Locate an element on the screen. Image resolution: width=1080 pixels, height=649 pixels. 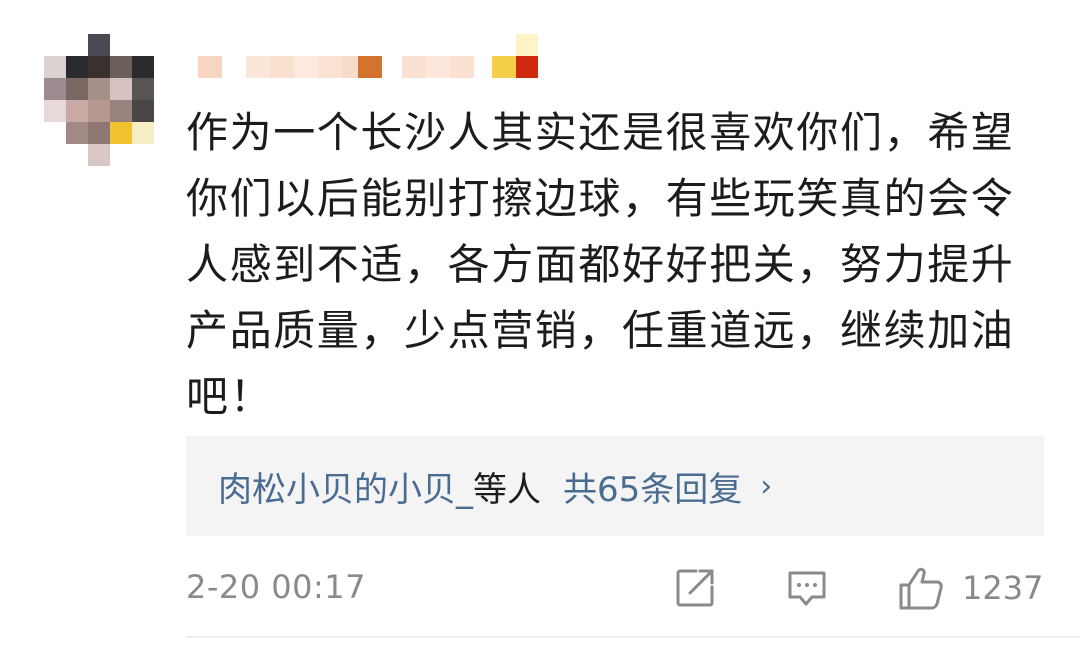
thumbs-up-icon is located at coordinates (921, 588).